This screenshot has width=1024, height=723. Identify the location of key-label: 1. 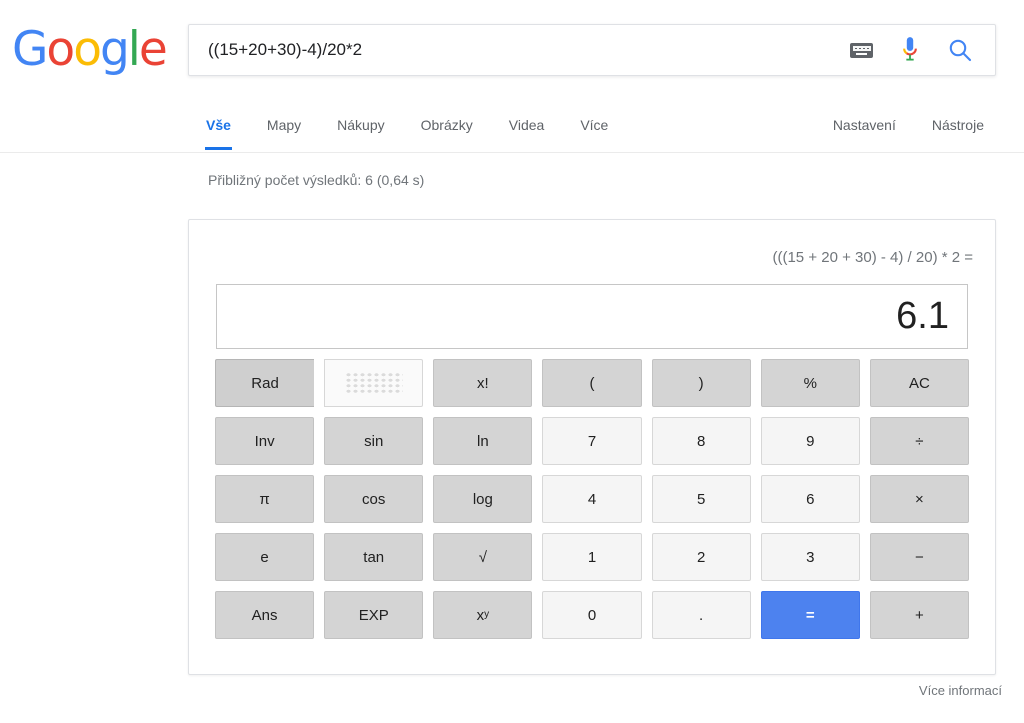
(592, 557).